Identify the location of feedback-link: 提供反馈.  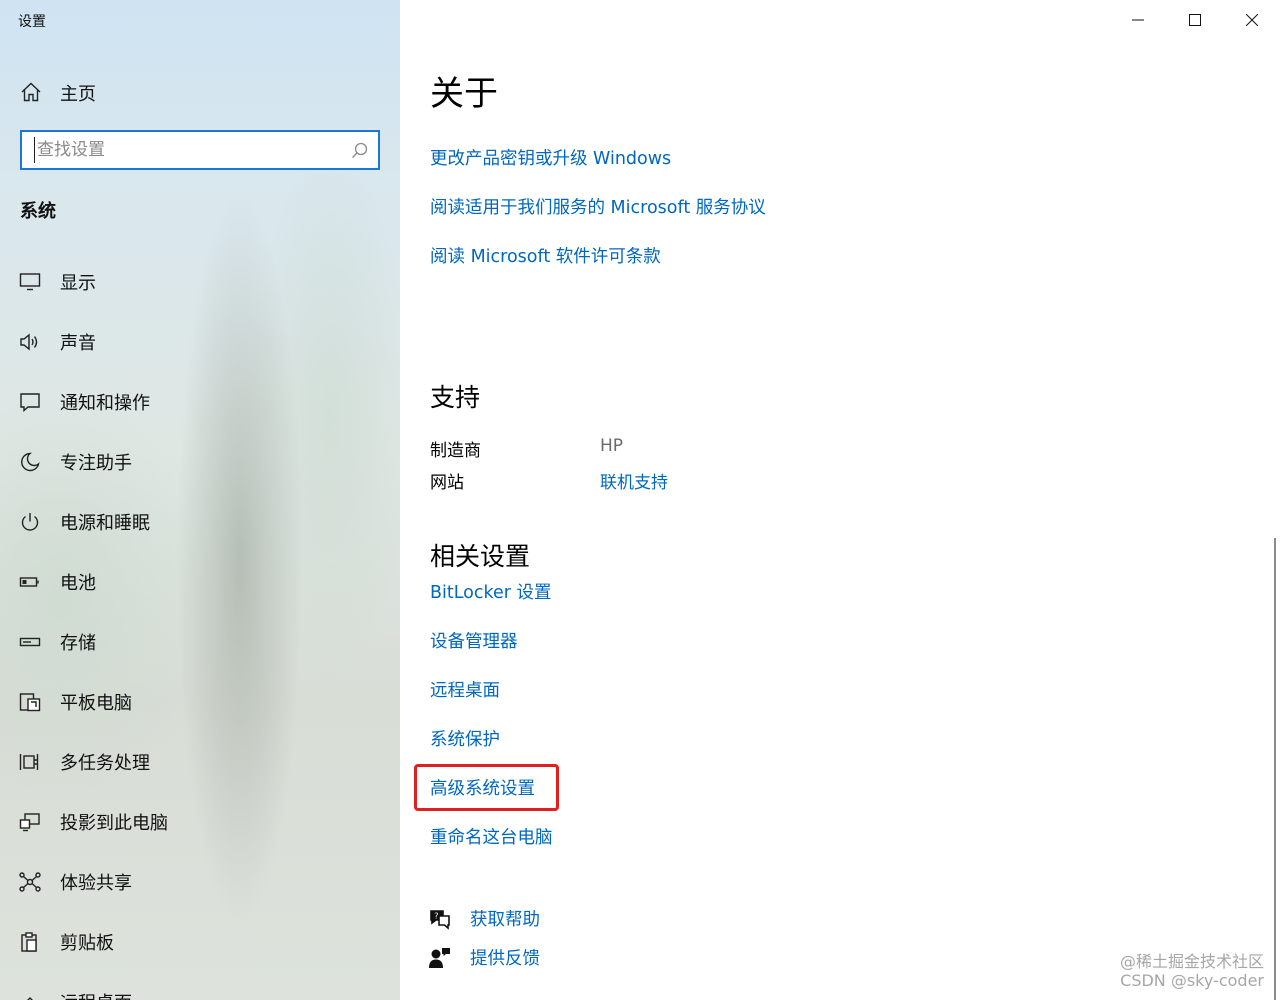
(505, 957).